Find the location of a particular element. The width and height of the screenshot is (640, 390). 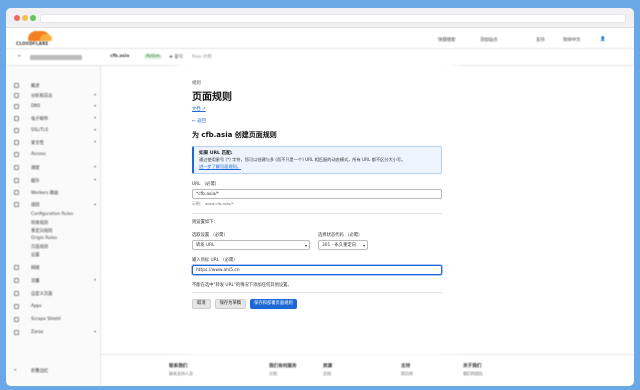

footer-link: 知识库 is located at coordinates (407, 374).